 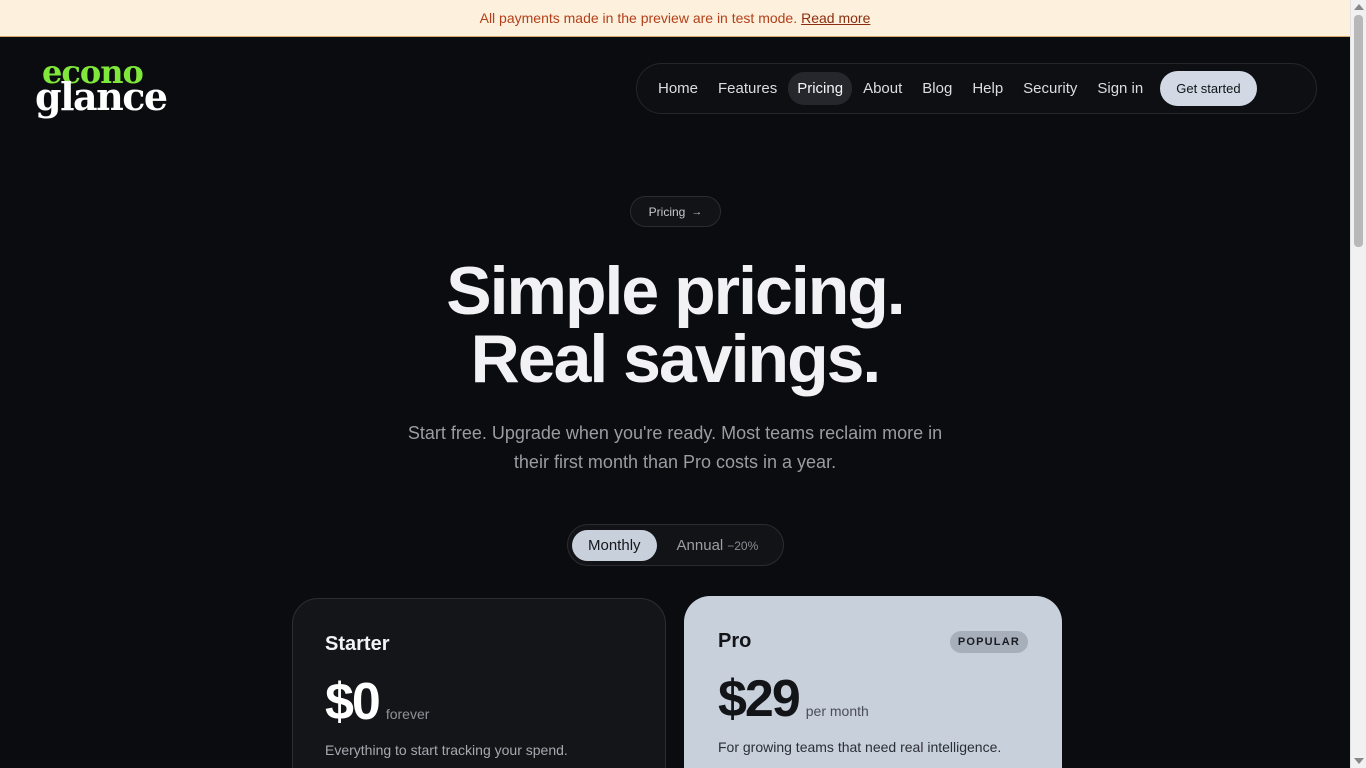 I want to click on nav-features: Features, so click(x=747, y=88).